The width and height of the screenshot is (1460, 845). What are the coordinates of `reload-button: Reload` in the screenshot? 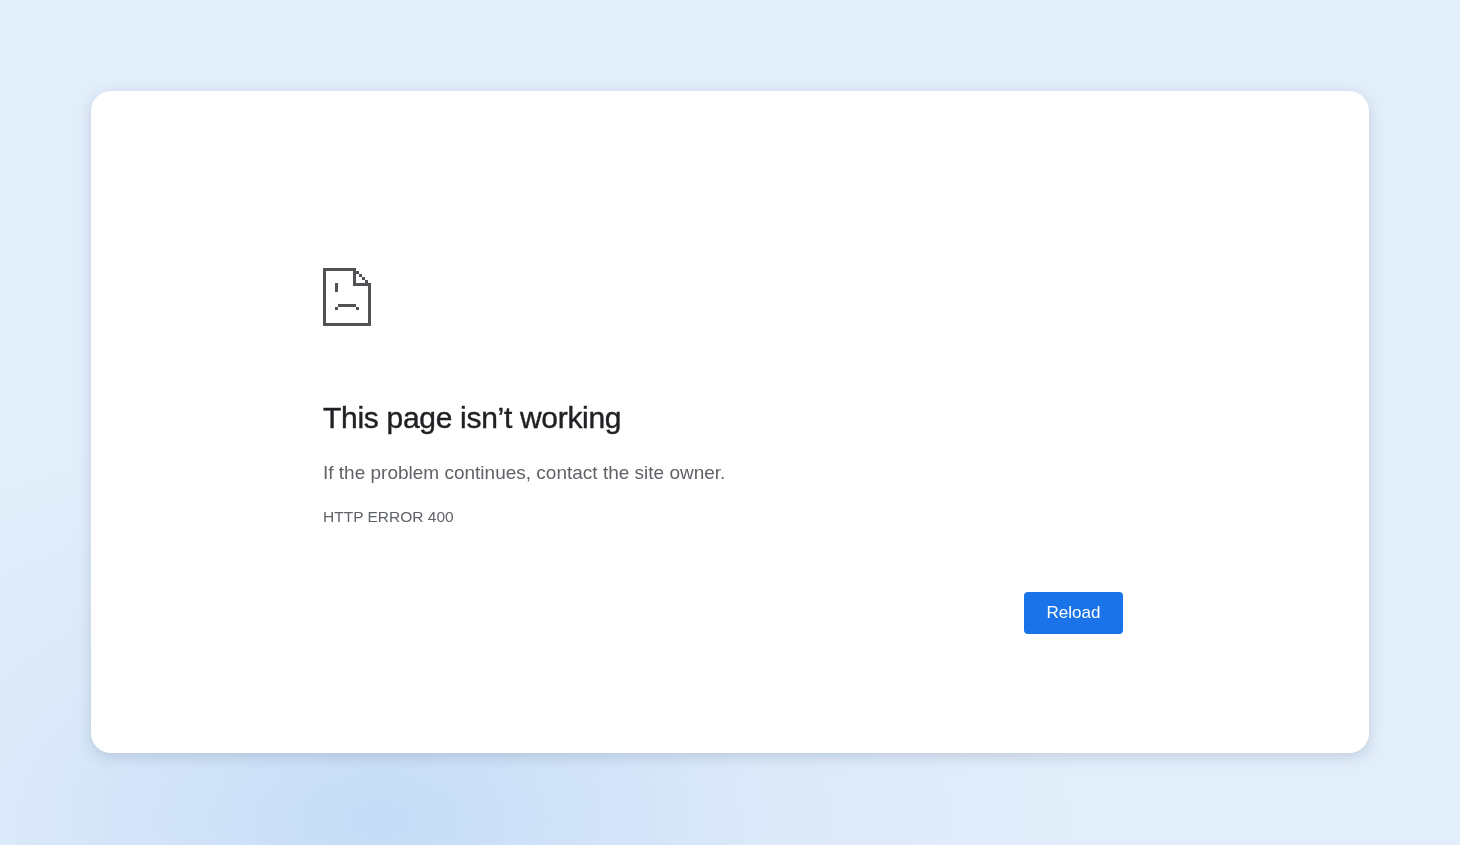 It's located at (1073, 613).